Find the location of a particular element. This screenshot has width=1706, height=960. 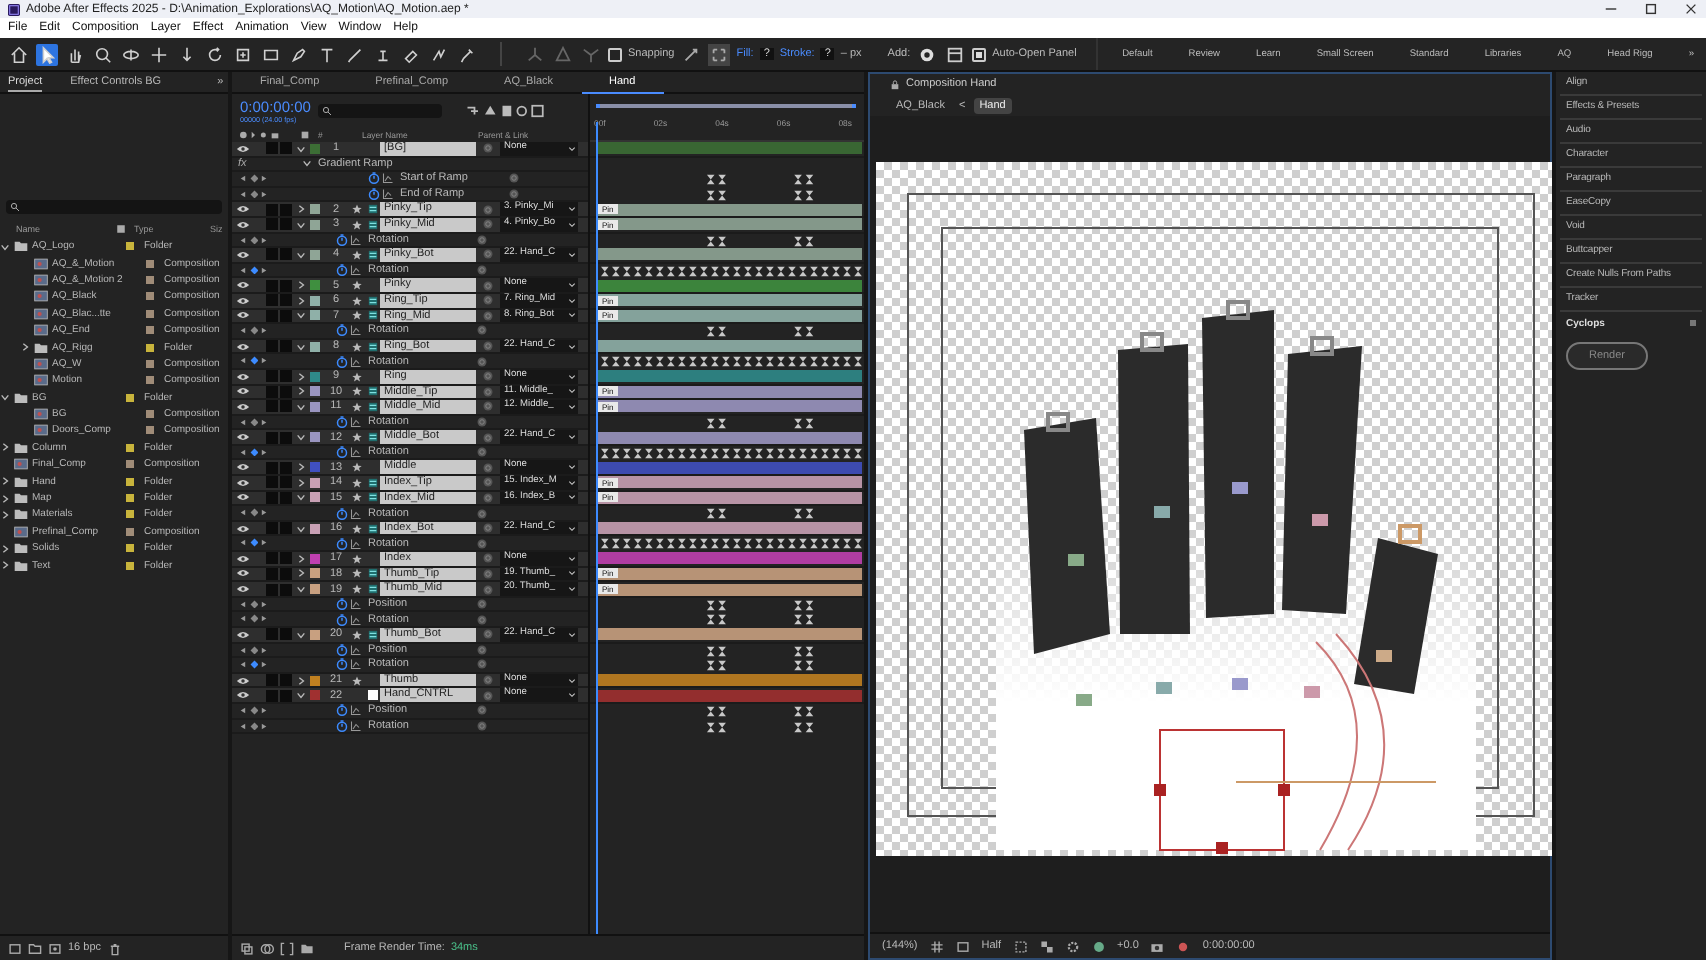

lock-icon is located at coordinates (895, 84).